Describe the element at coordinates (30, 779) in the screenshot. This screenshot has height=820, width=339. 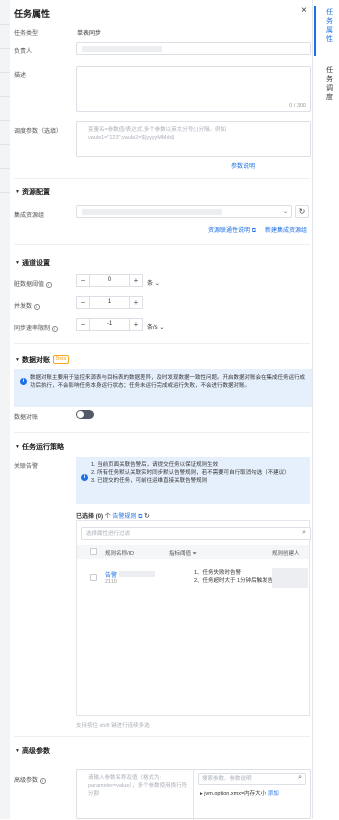
I see `advanced-params-label: 高级参数 i` at that location.